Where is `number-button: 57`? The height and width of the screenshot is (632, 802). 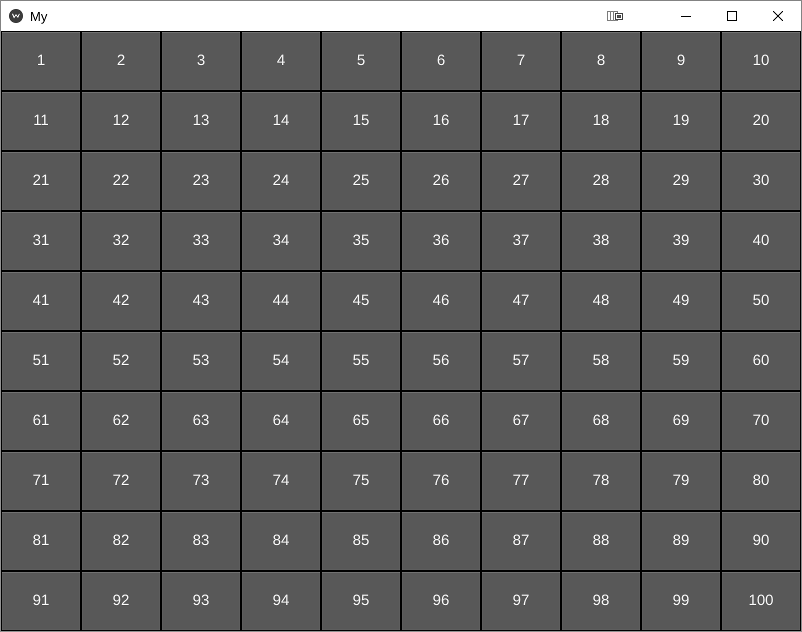 number-button: 57 is located at coordinates (521, 361).